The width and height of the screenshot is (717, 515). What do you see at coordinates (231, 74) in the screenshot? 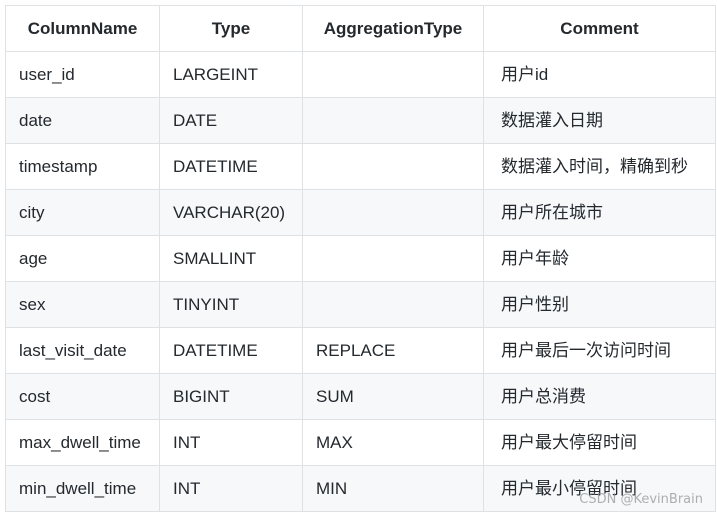
I see `cell-type: LARGEINT` at bounding box center [231, 74].